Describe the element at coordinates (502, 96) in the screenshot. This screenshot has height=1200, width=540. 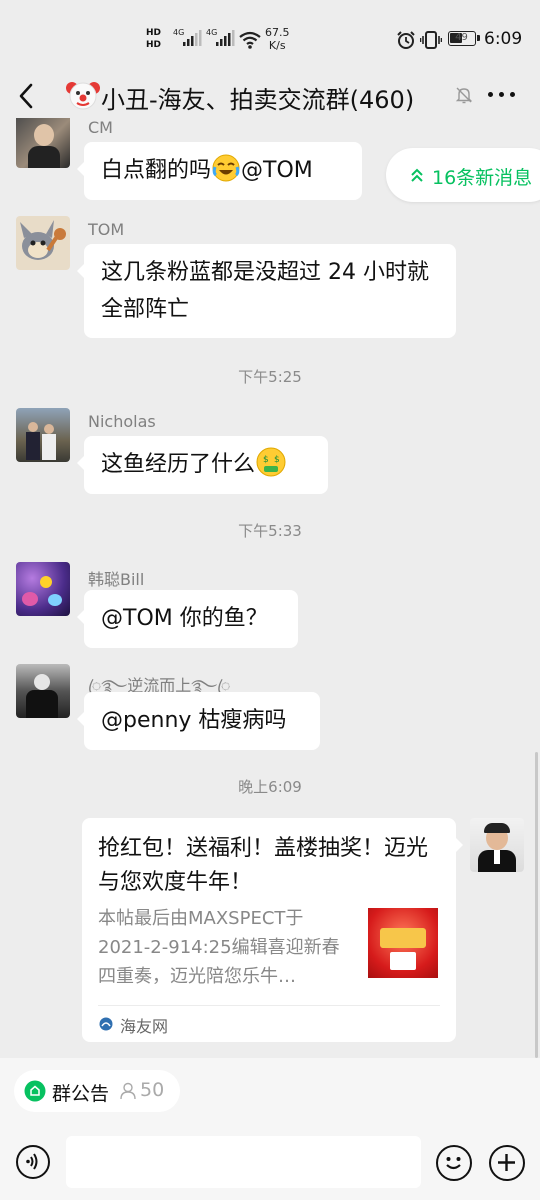
I see `more-dots-icon` at that location.